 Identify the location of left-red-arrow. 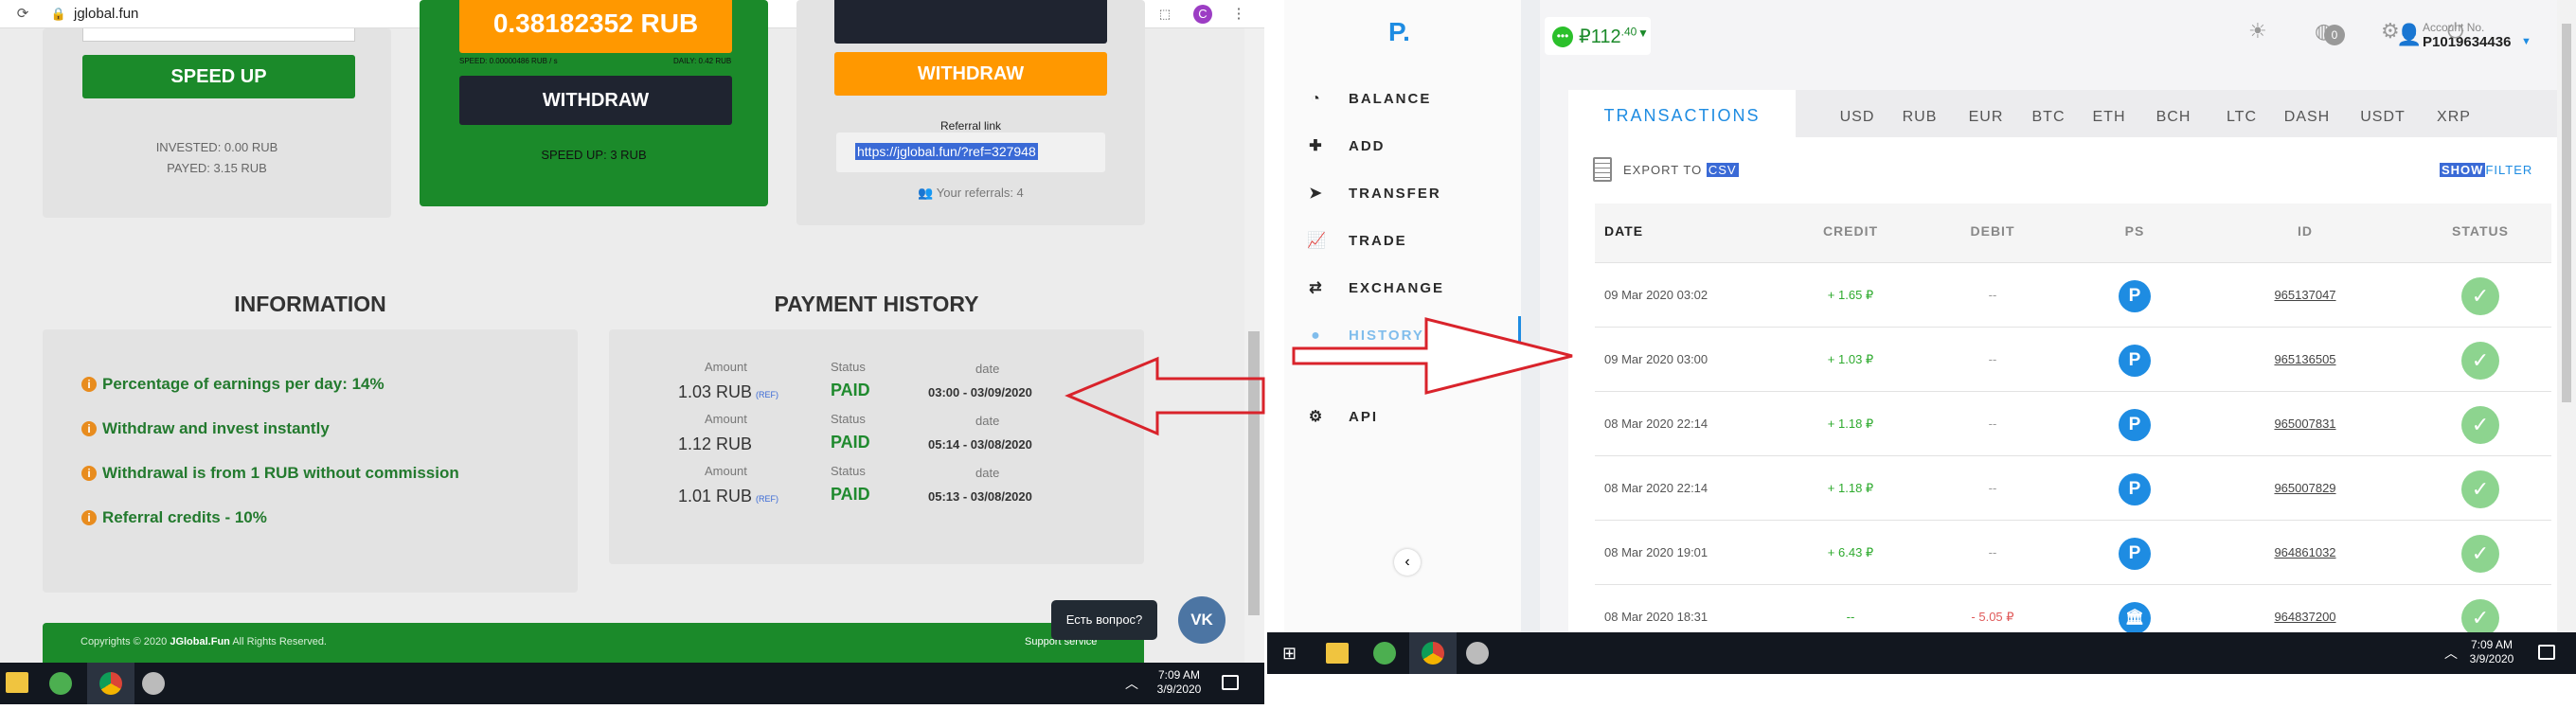
(1164, 396).